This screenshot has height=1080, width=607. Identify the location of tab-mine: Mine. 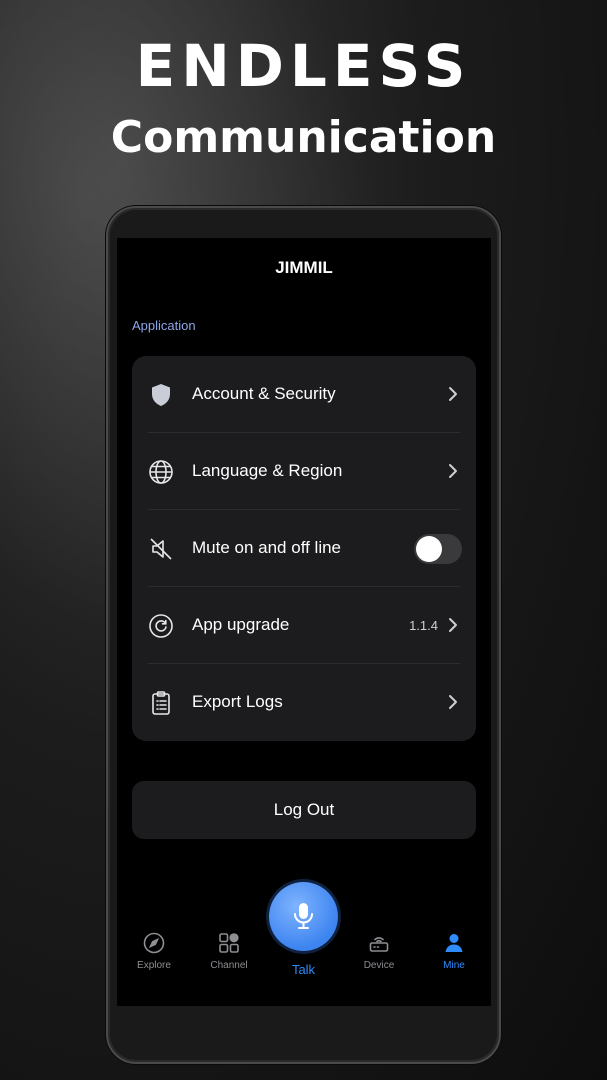
(454, 951).